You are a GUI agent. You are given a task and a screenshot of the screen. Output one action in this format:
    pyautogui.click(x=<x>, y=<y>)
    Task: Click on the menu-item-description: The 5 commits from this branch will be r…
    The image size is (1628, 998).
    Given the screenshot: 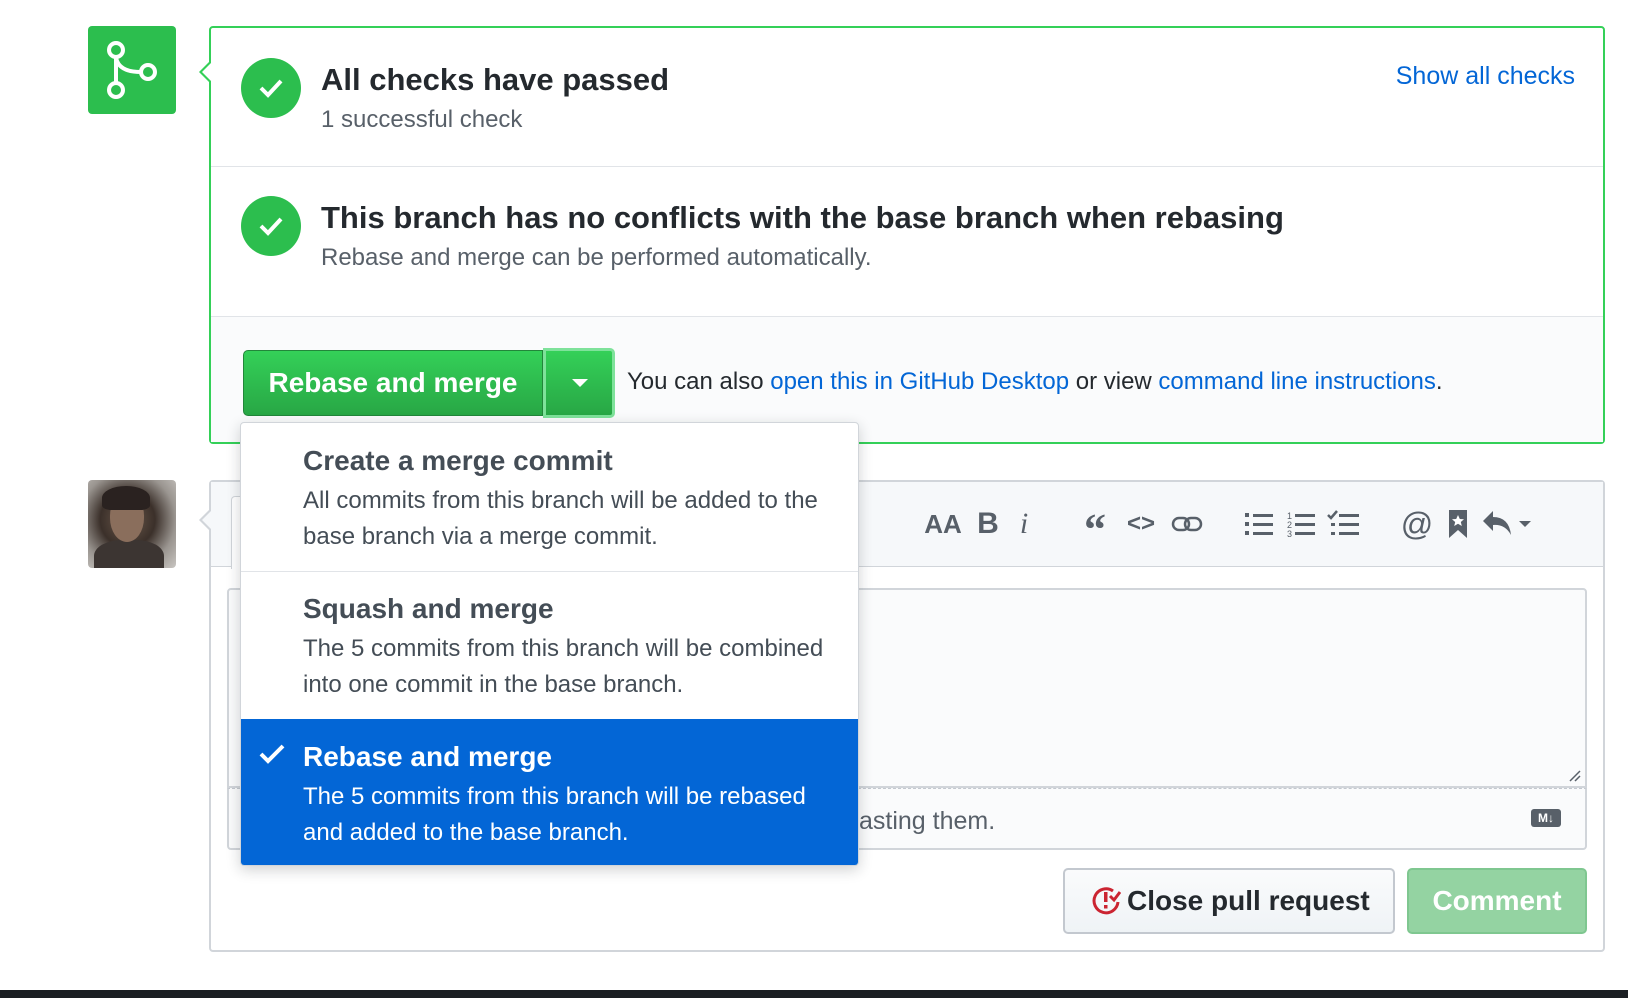 What is the action you would take?
    pyautogui.click(x=554, y=814)
    